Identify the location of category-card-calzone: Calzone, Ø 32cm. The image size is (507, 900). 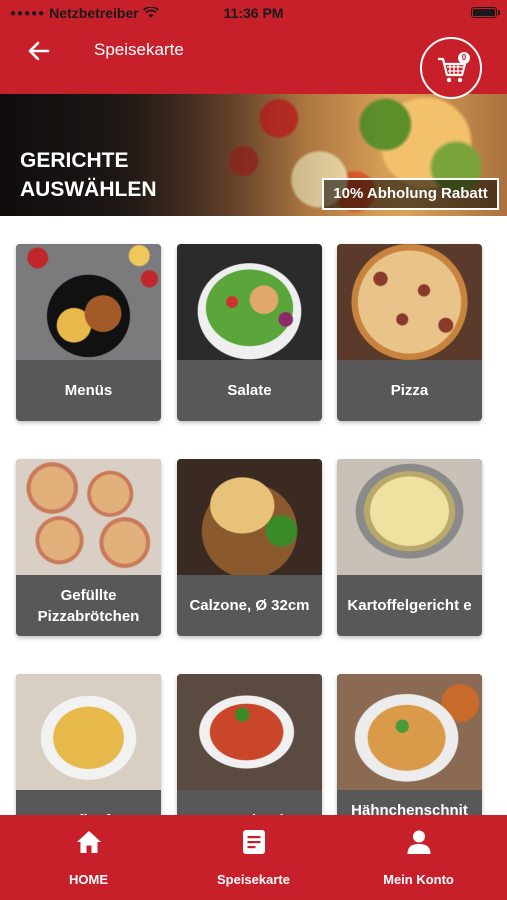
(249, 547).